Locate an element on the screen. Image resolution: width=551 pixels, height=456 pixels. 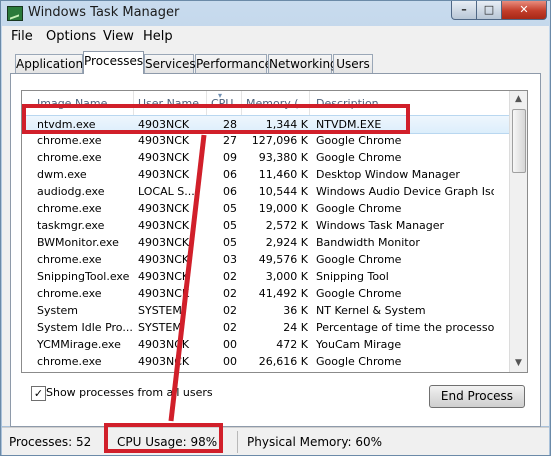
tab-users: Users is located at coordinates (353, 64).